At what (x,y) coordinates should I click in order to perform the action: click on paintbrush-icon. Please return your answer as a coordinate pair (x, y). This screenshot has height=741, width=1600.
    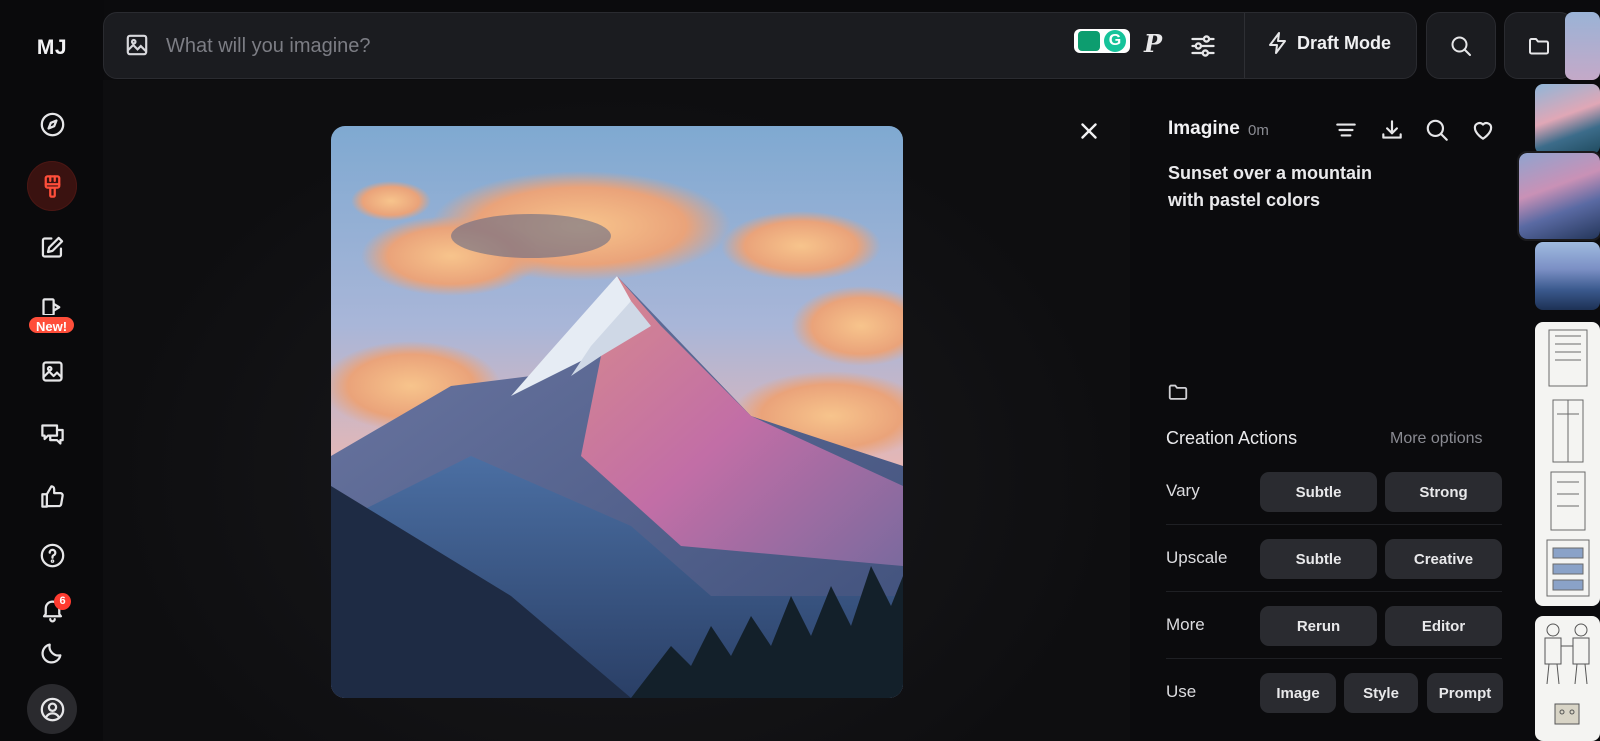
    Looking at the image, I should click on (52, 186).